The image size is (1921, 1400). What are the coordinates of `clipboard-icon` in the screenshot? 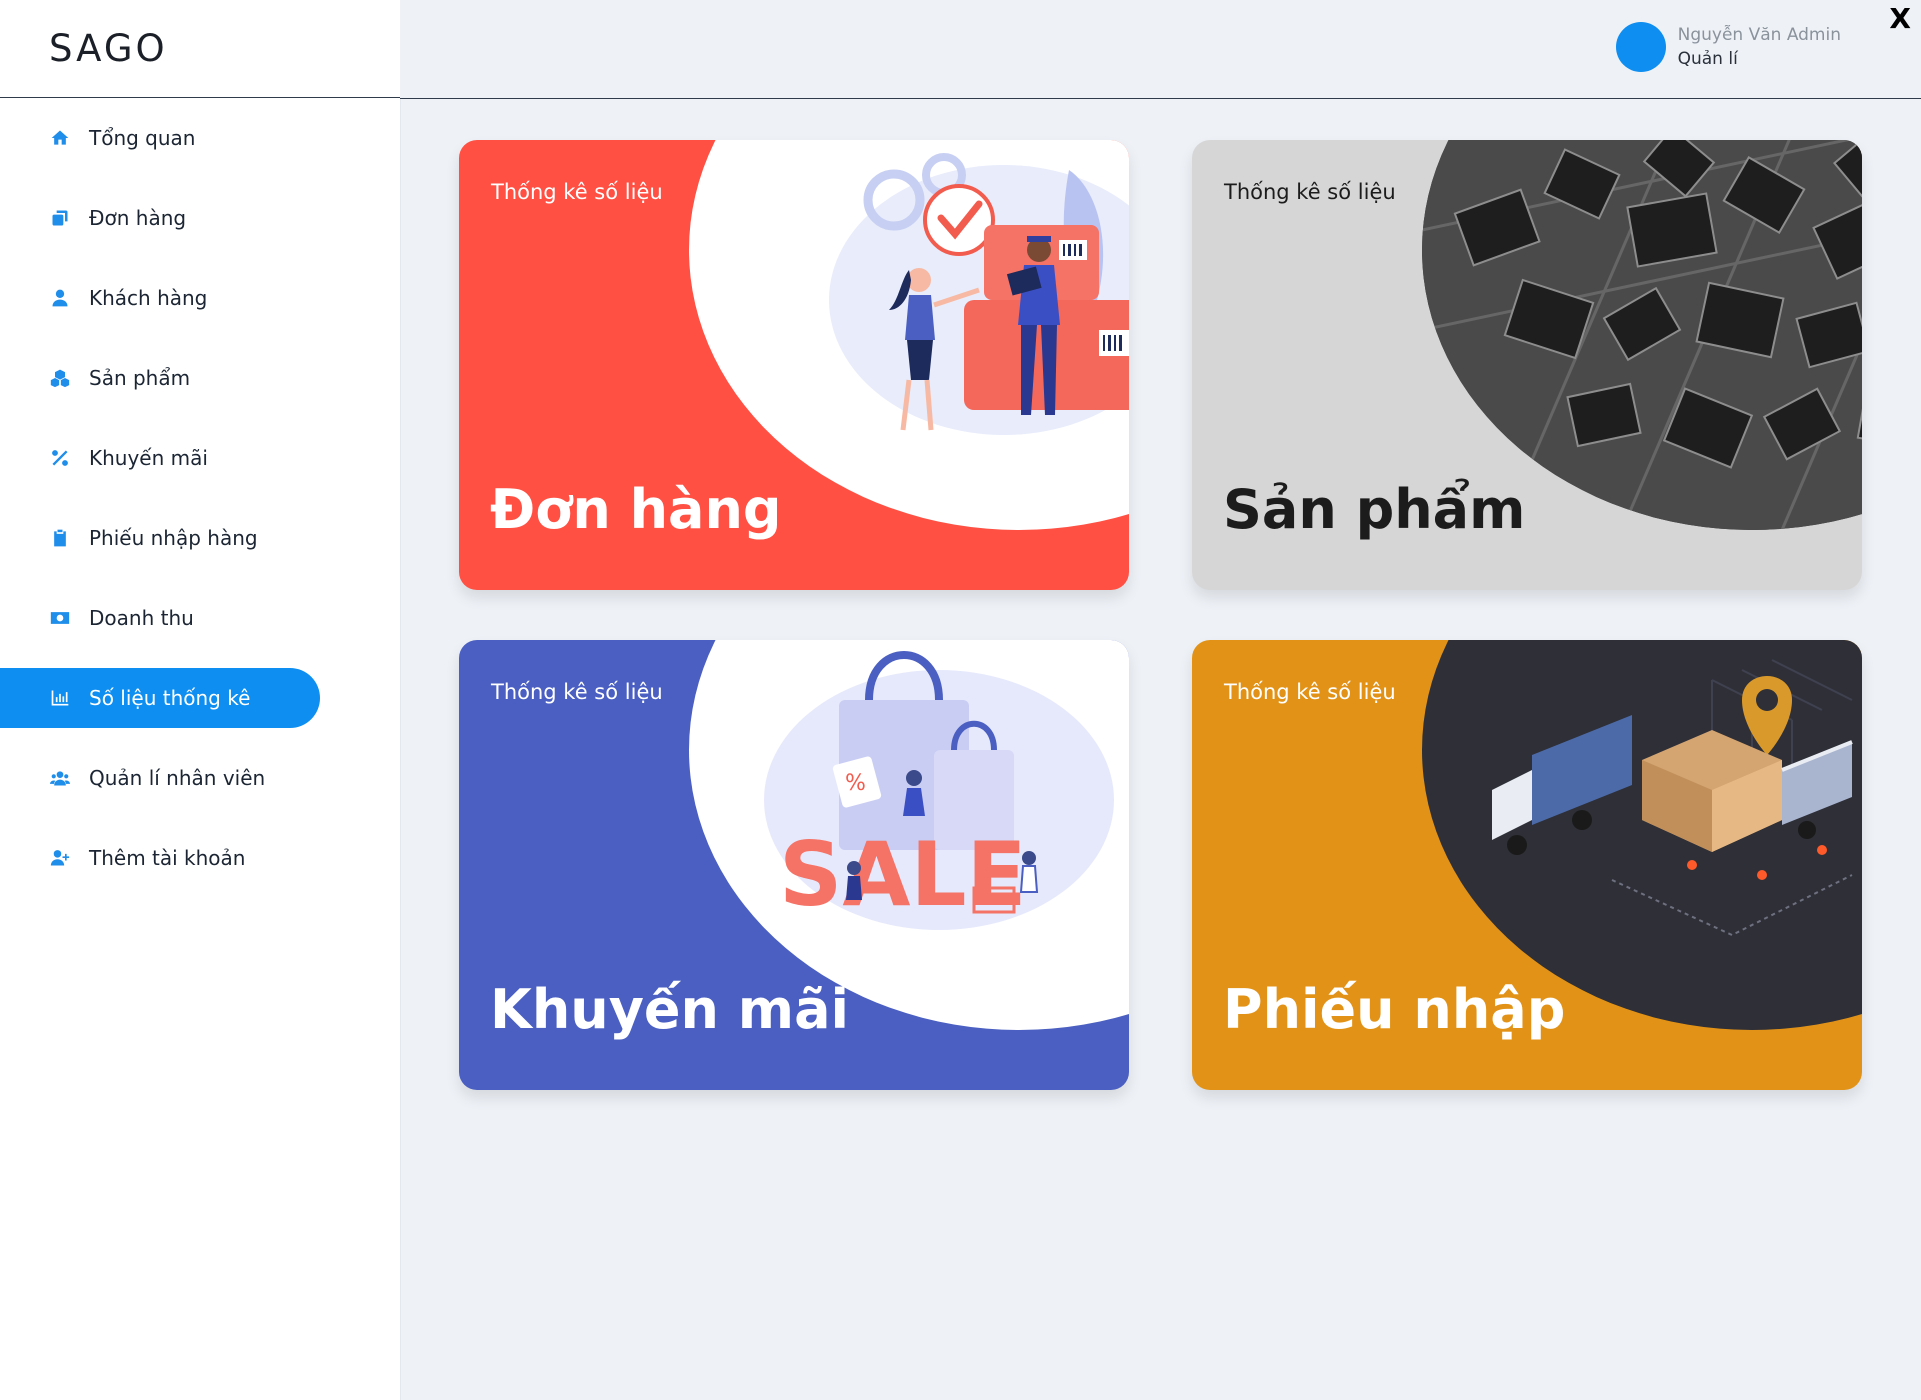 It's located at (60, 538).